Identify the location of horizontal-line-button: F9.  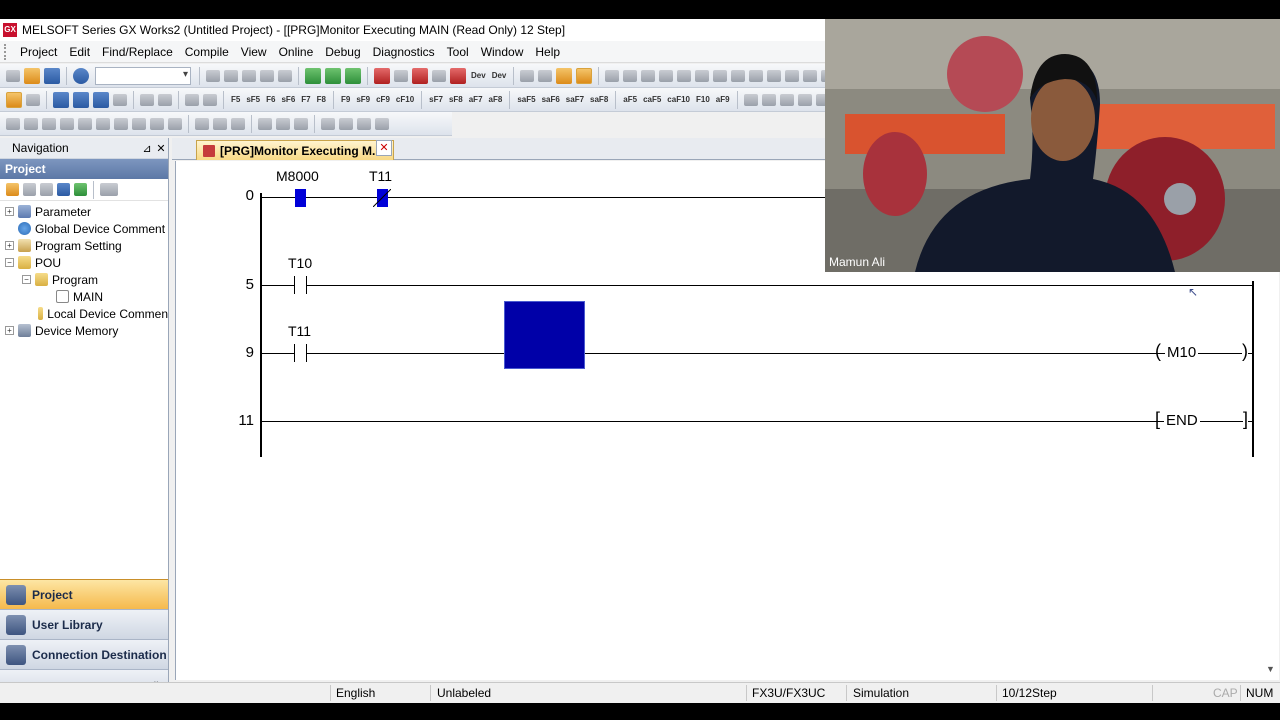
(345, 100).